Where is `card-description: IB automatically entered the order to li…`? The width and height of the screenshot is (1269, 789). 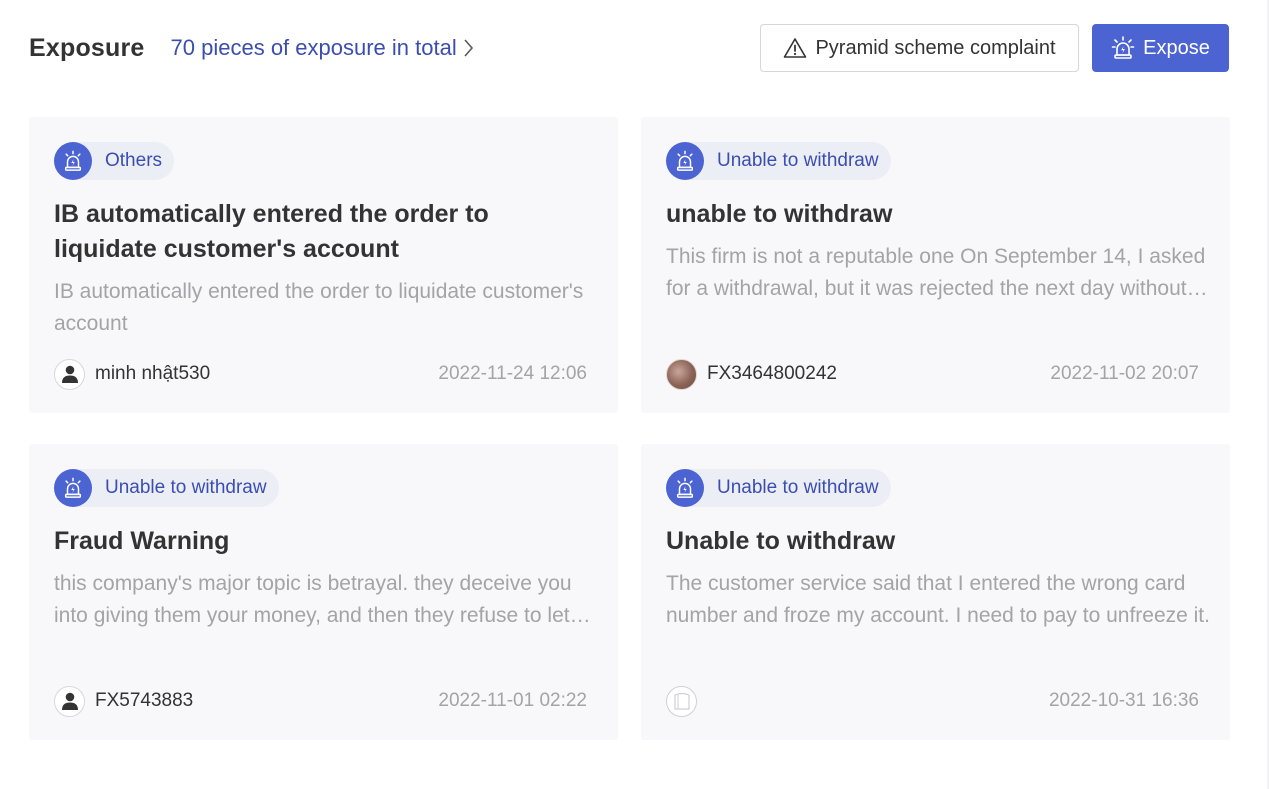 card-description: IB automatically entered the order to li… is located at coordinates (319, 307).